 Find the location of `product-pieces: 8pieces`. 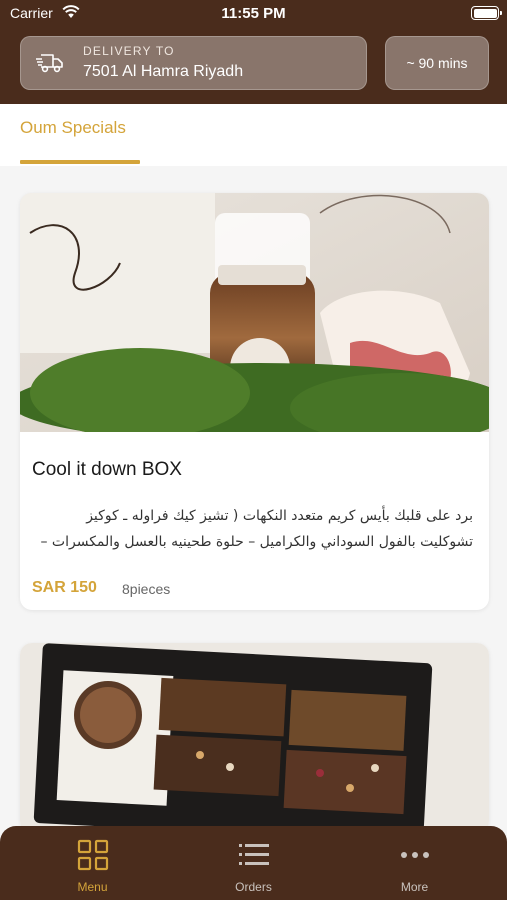

product-pieces: 8pieces is located at coordinates (146, 589).